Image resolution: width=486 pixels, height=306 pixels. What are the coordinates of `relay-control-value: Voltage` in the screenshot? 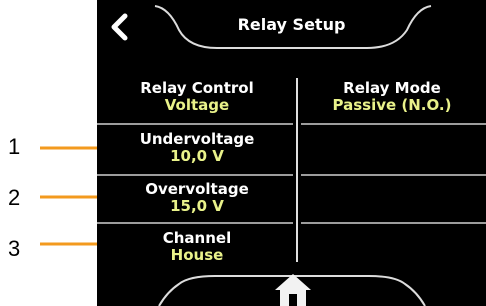 It's located at (197, 105).